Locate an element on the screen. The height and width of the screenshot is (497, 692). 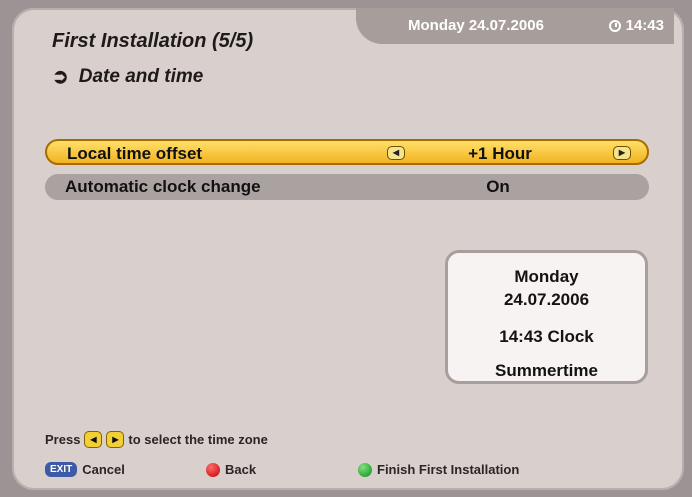
finish-installation-button: Finish First Installation is located at coordinates (438, 469).